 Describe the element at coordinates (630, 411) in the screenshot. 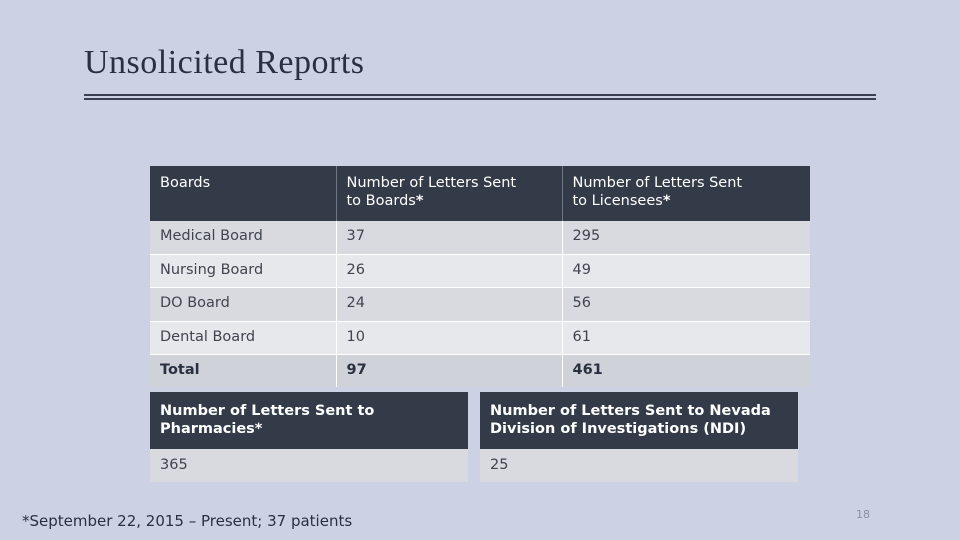

I see `ndi-header-line1: Number of Letters Sent to Nevada` at that location.